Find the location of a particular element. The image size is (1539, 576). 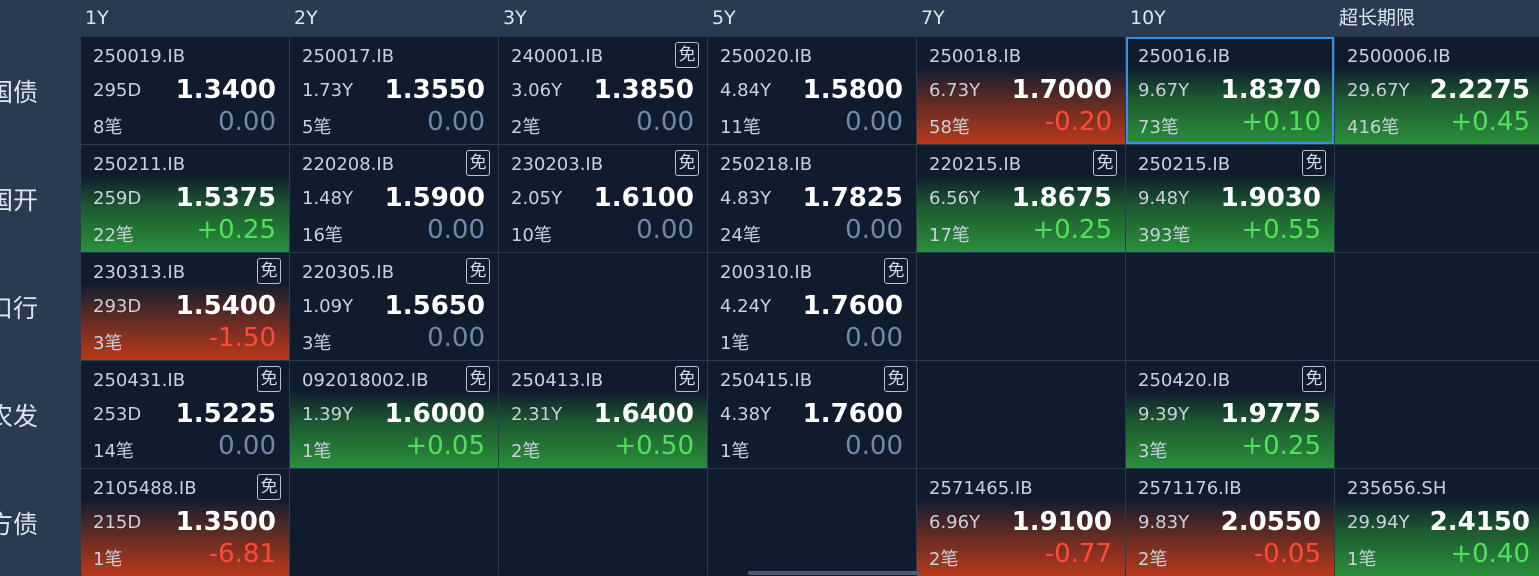

quote-cell: 220305.IB 免 1.09Y 1.5650 3笔 0.00 is located at coordinates (394, 306).